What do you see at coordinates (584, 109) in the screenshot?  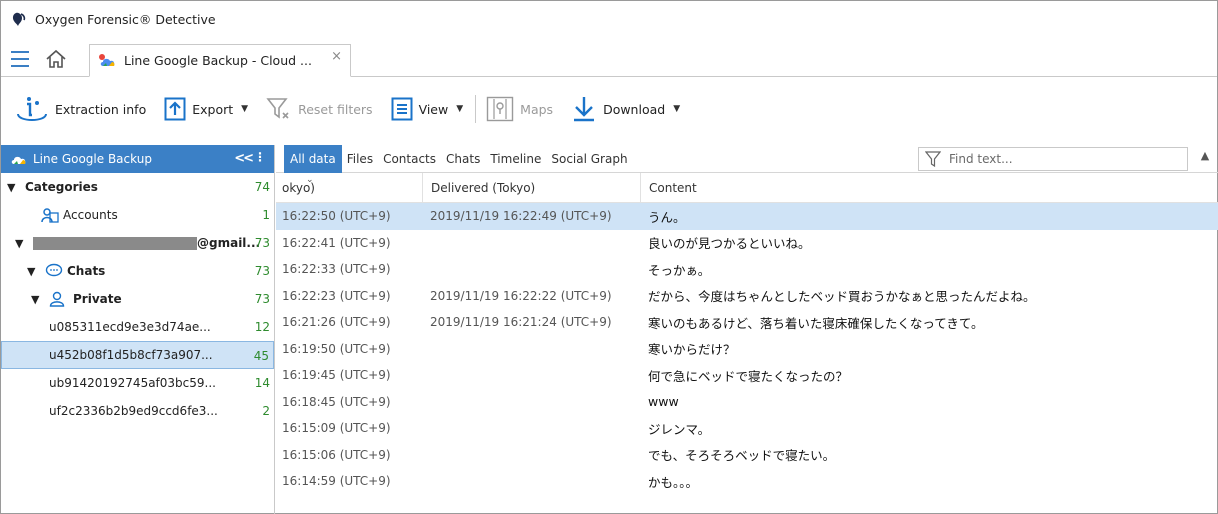 I see `download-icon` at bounding box center [584, 109].